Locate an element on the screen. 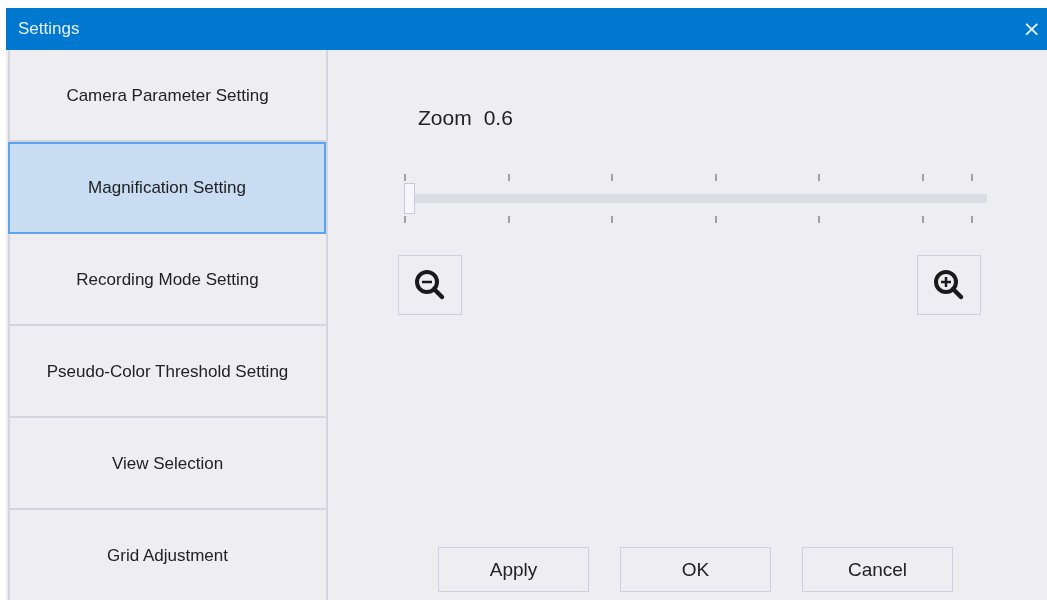  zoom-out-icon is located at coordinates (430, 285).